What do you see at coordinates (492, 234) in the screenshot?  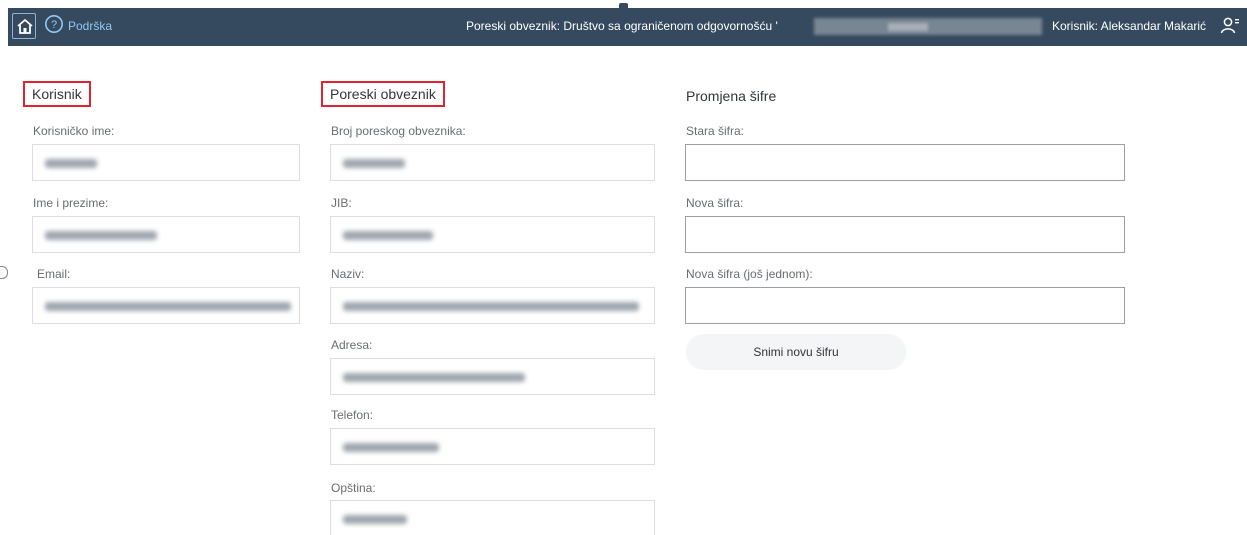 I see `jib-field` at bounding box center [492, 234].